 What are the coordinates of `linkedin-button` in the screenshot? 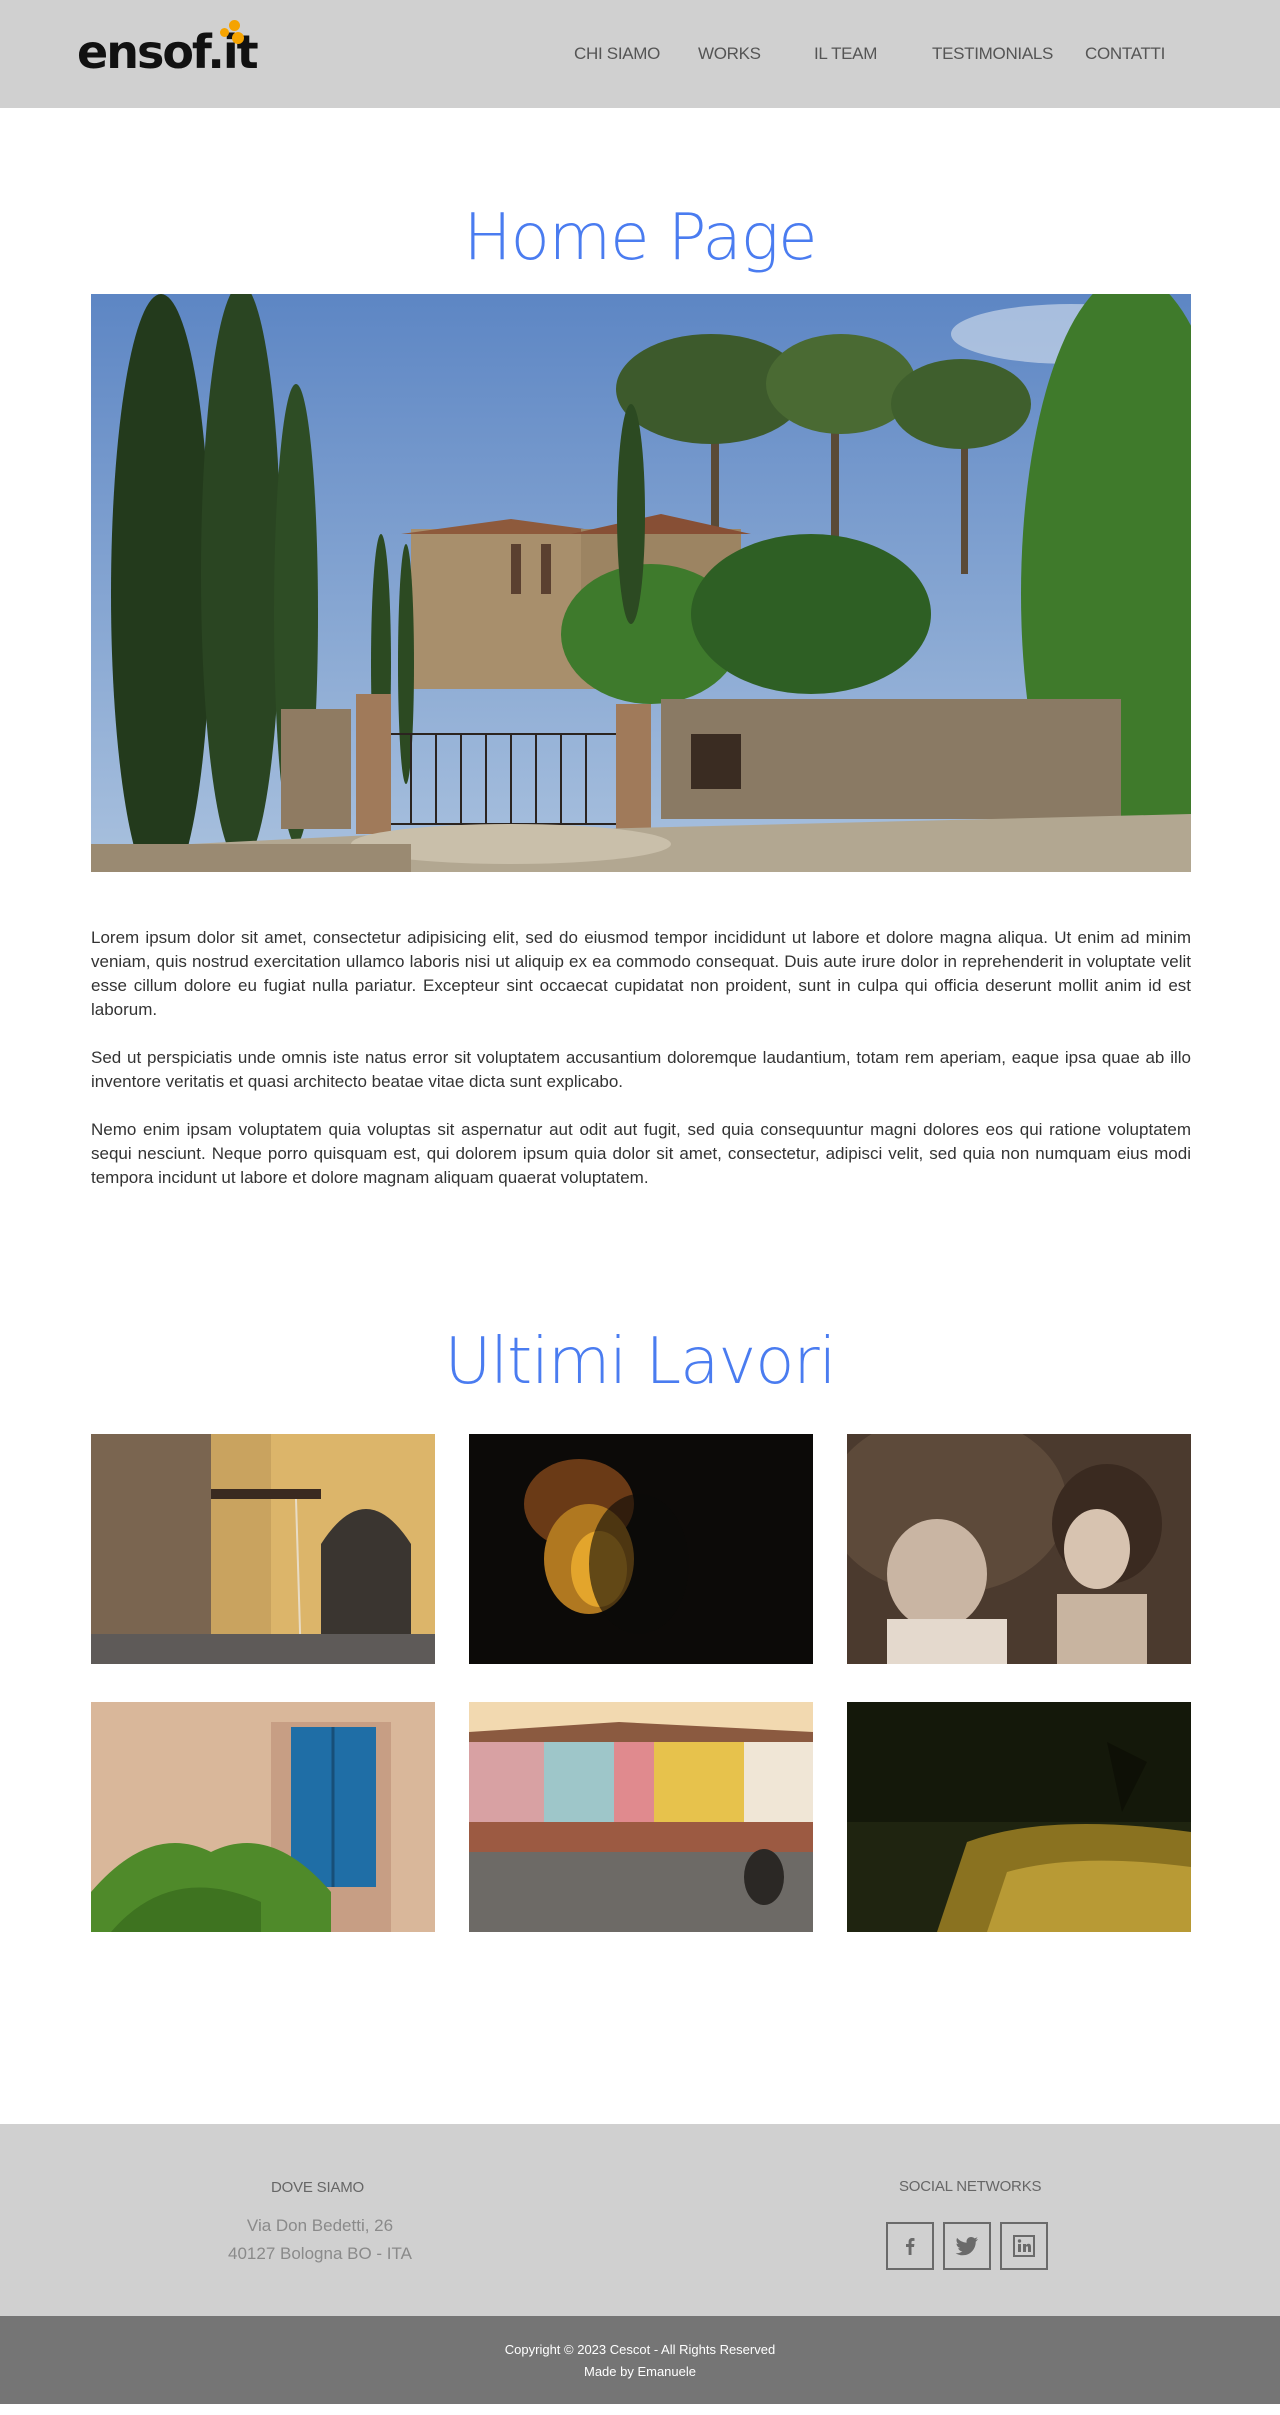 It's located at (1024, 2246).